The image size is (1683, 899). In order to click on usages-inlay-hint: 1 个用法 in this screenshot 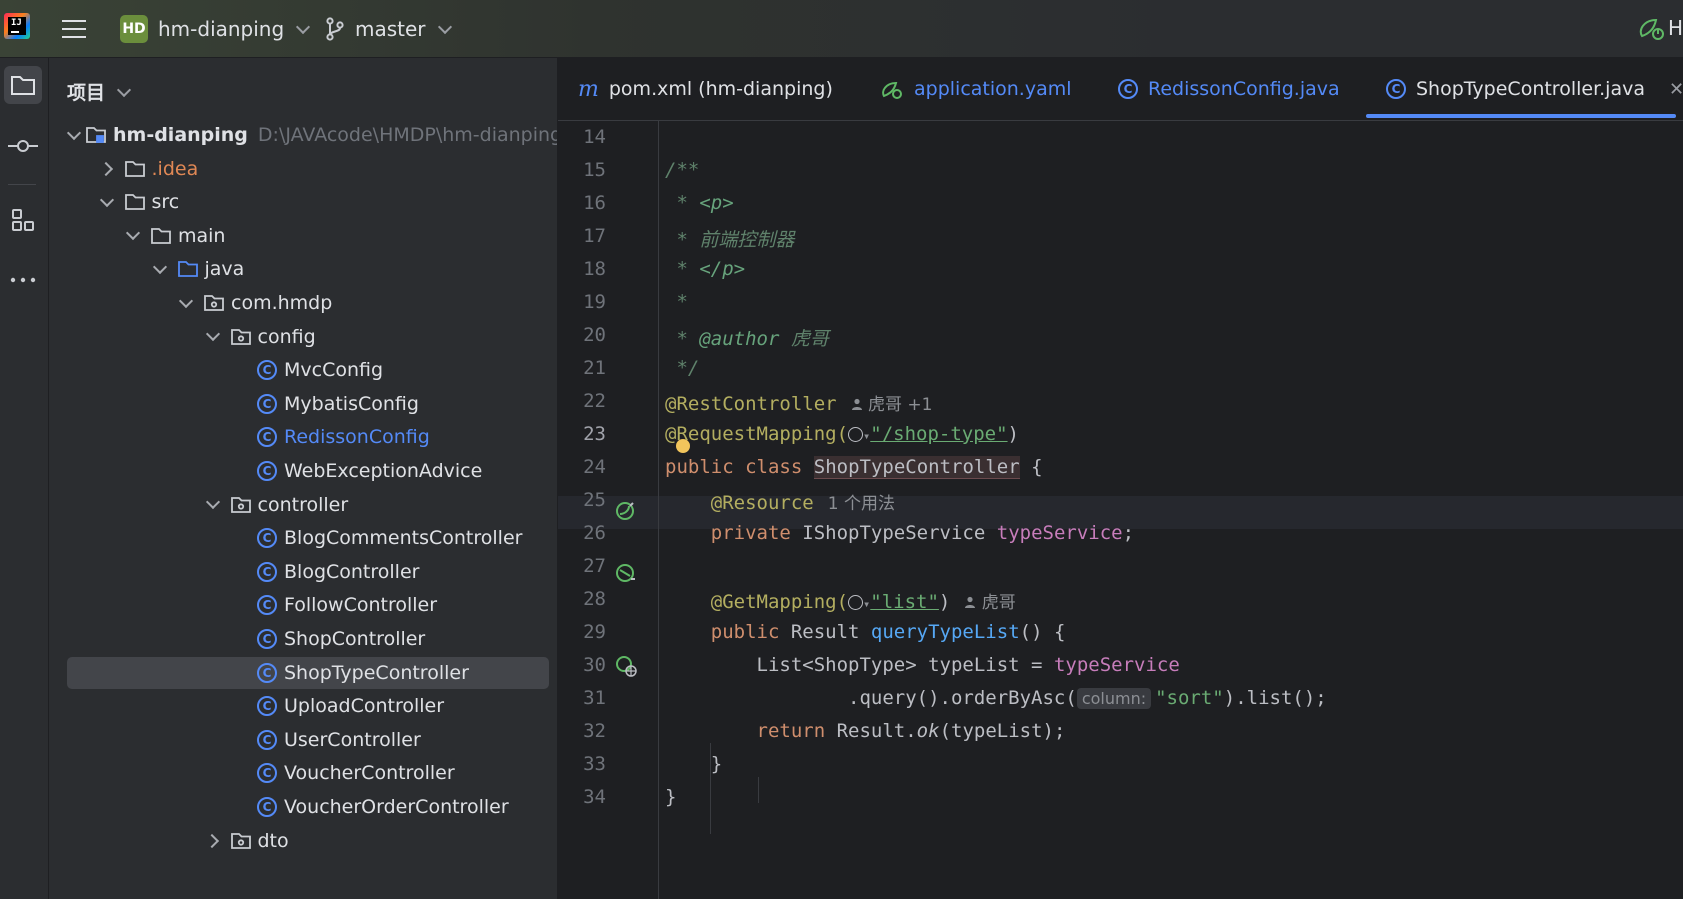, I will do `click(861, 504)`.